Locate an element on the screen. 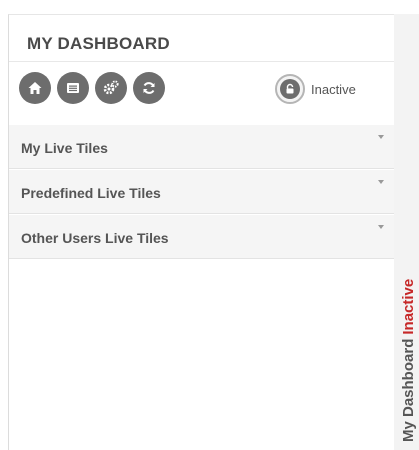 This screenshot has height=450, width=419. section-label: Predefined Live Tiles is located at coordinates (91, 193).